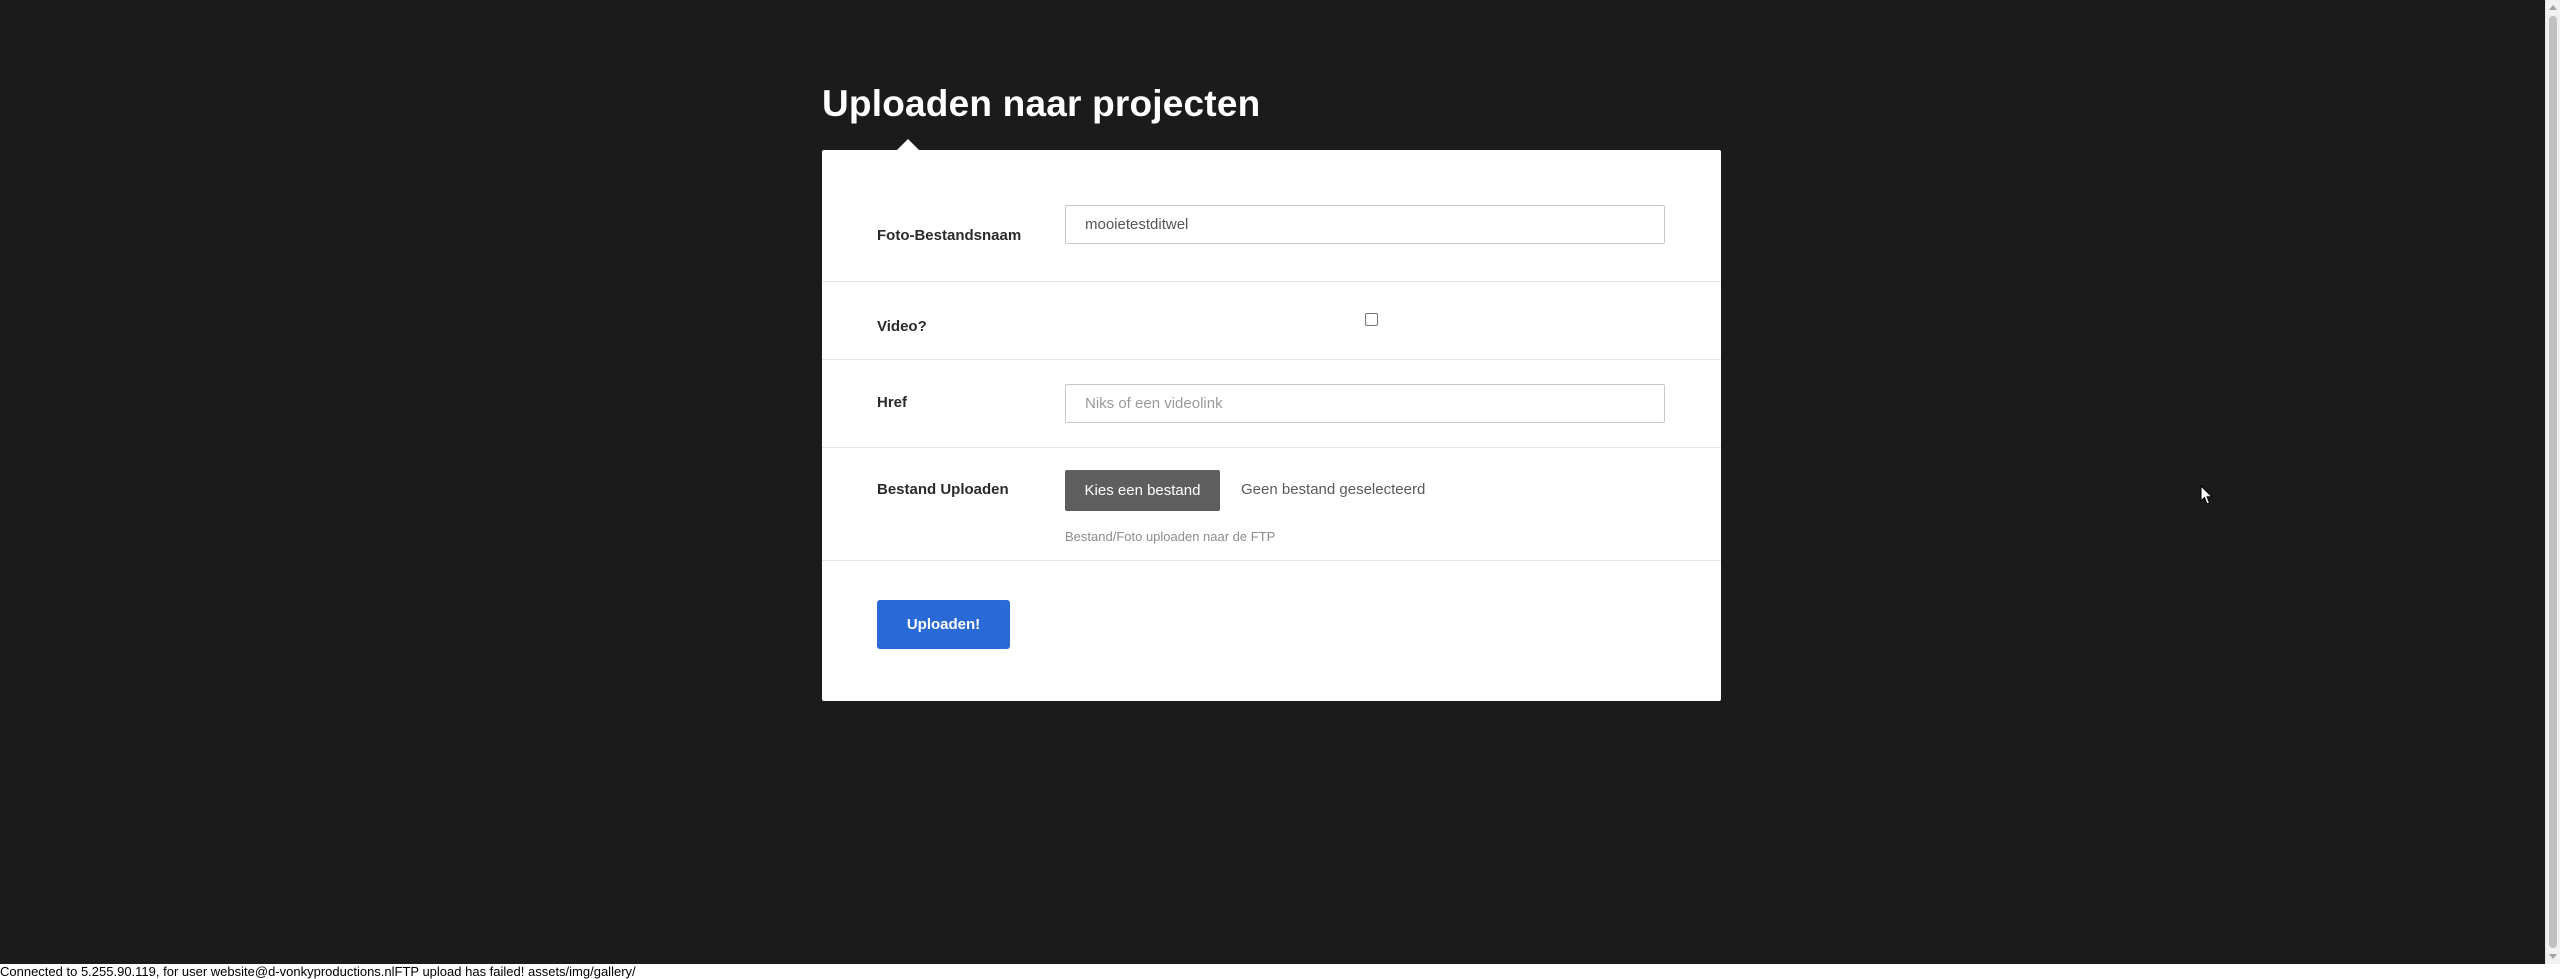  Describe the element at coordinates (908, 144) in the screenshot. I see `card-pointer-arrow` at that location.